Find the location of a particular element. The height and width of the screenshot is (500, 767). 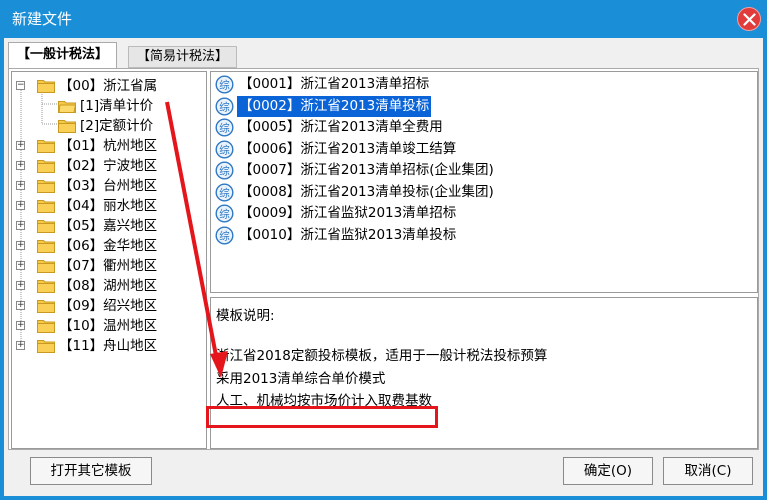

tree-item-label: 【07】衢州地区 is located at coordinates (108, 266).